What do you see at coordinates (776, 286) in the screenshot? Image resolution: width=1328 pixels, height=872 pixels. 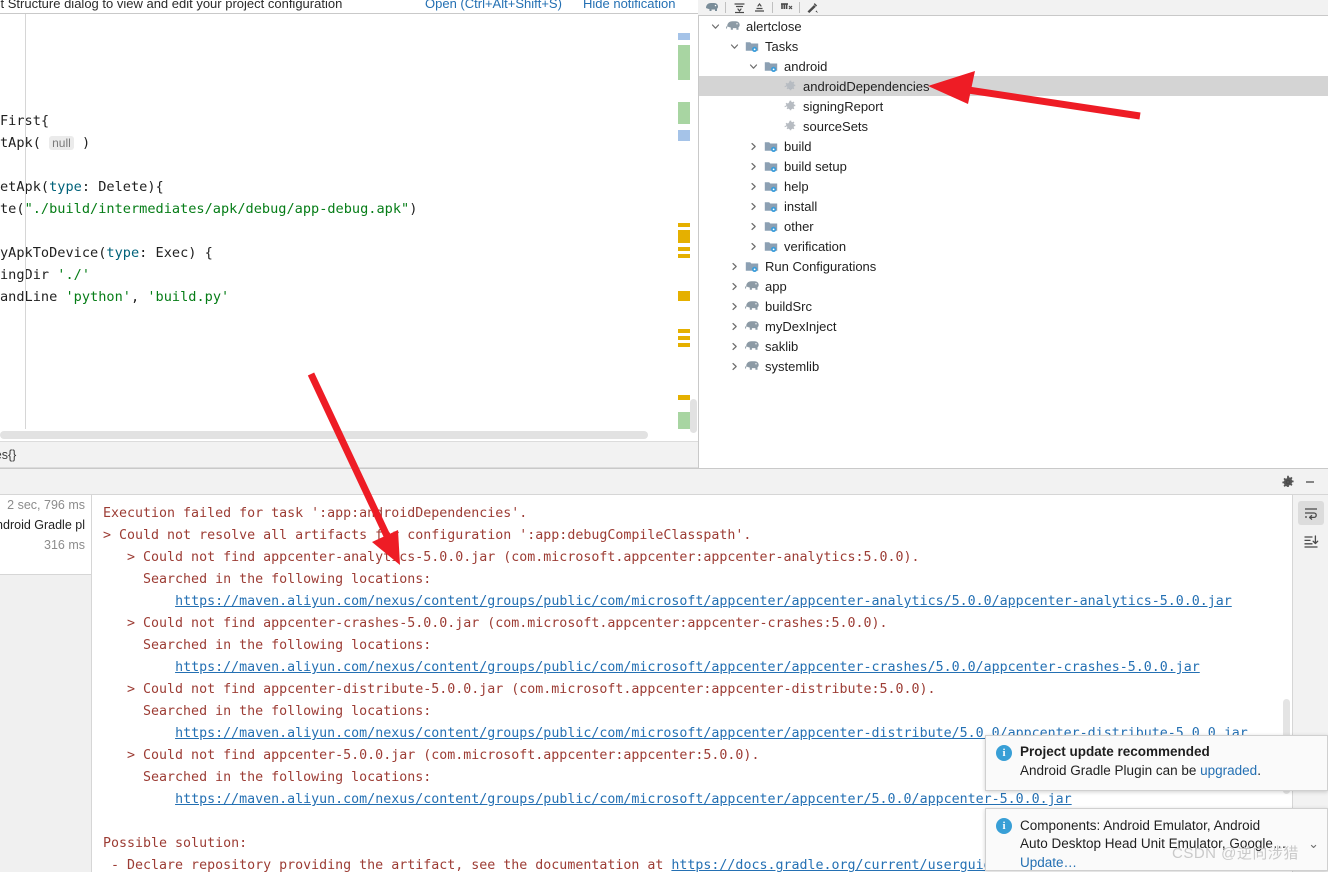 I see `gradle-tree-node-label: app` at bounding box center [776, 286].